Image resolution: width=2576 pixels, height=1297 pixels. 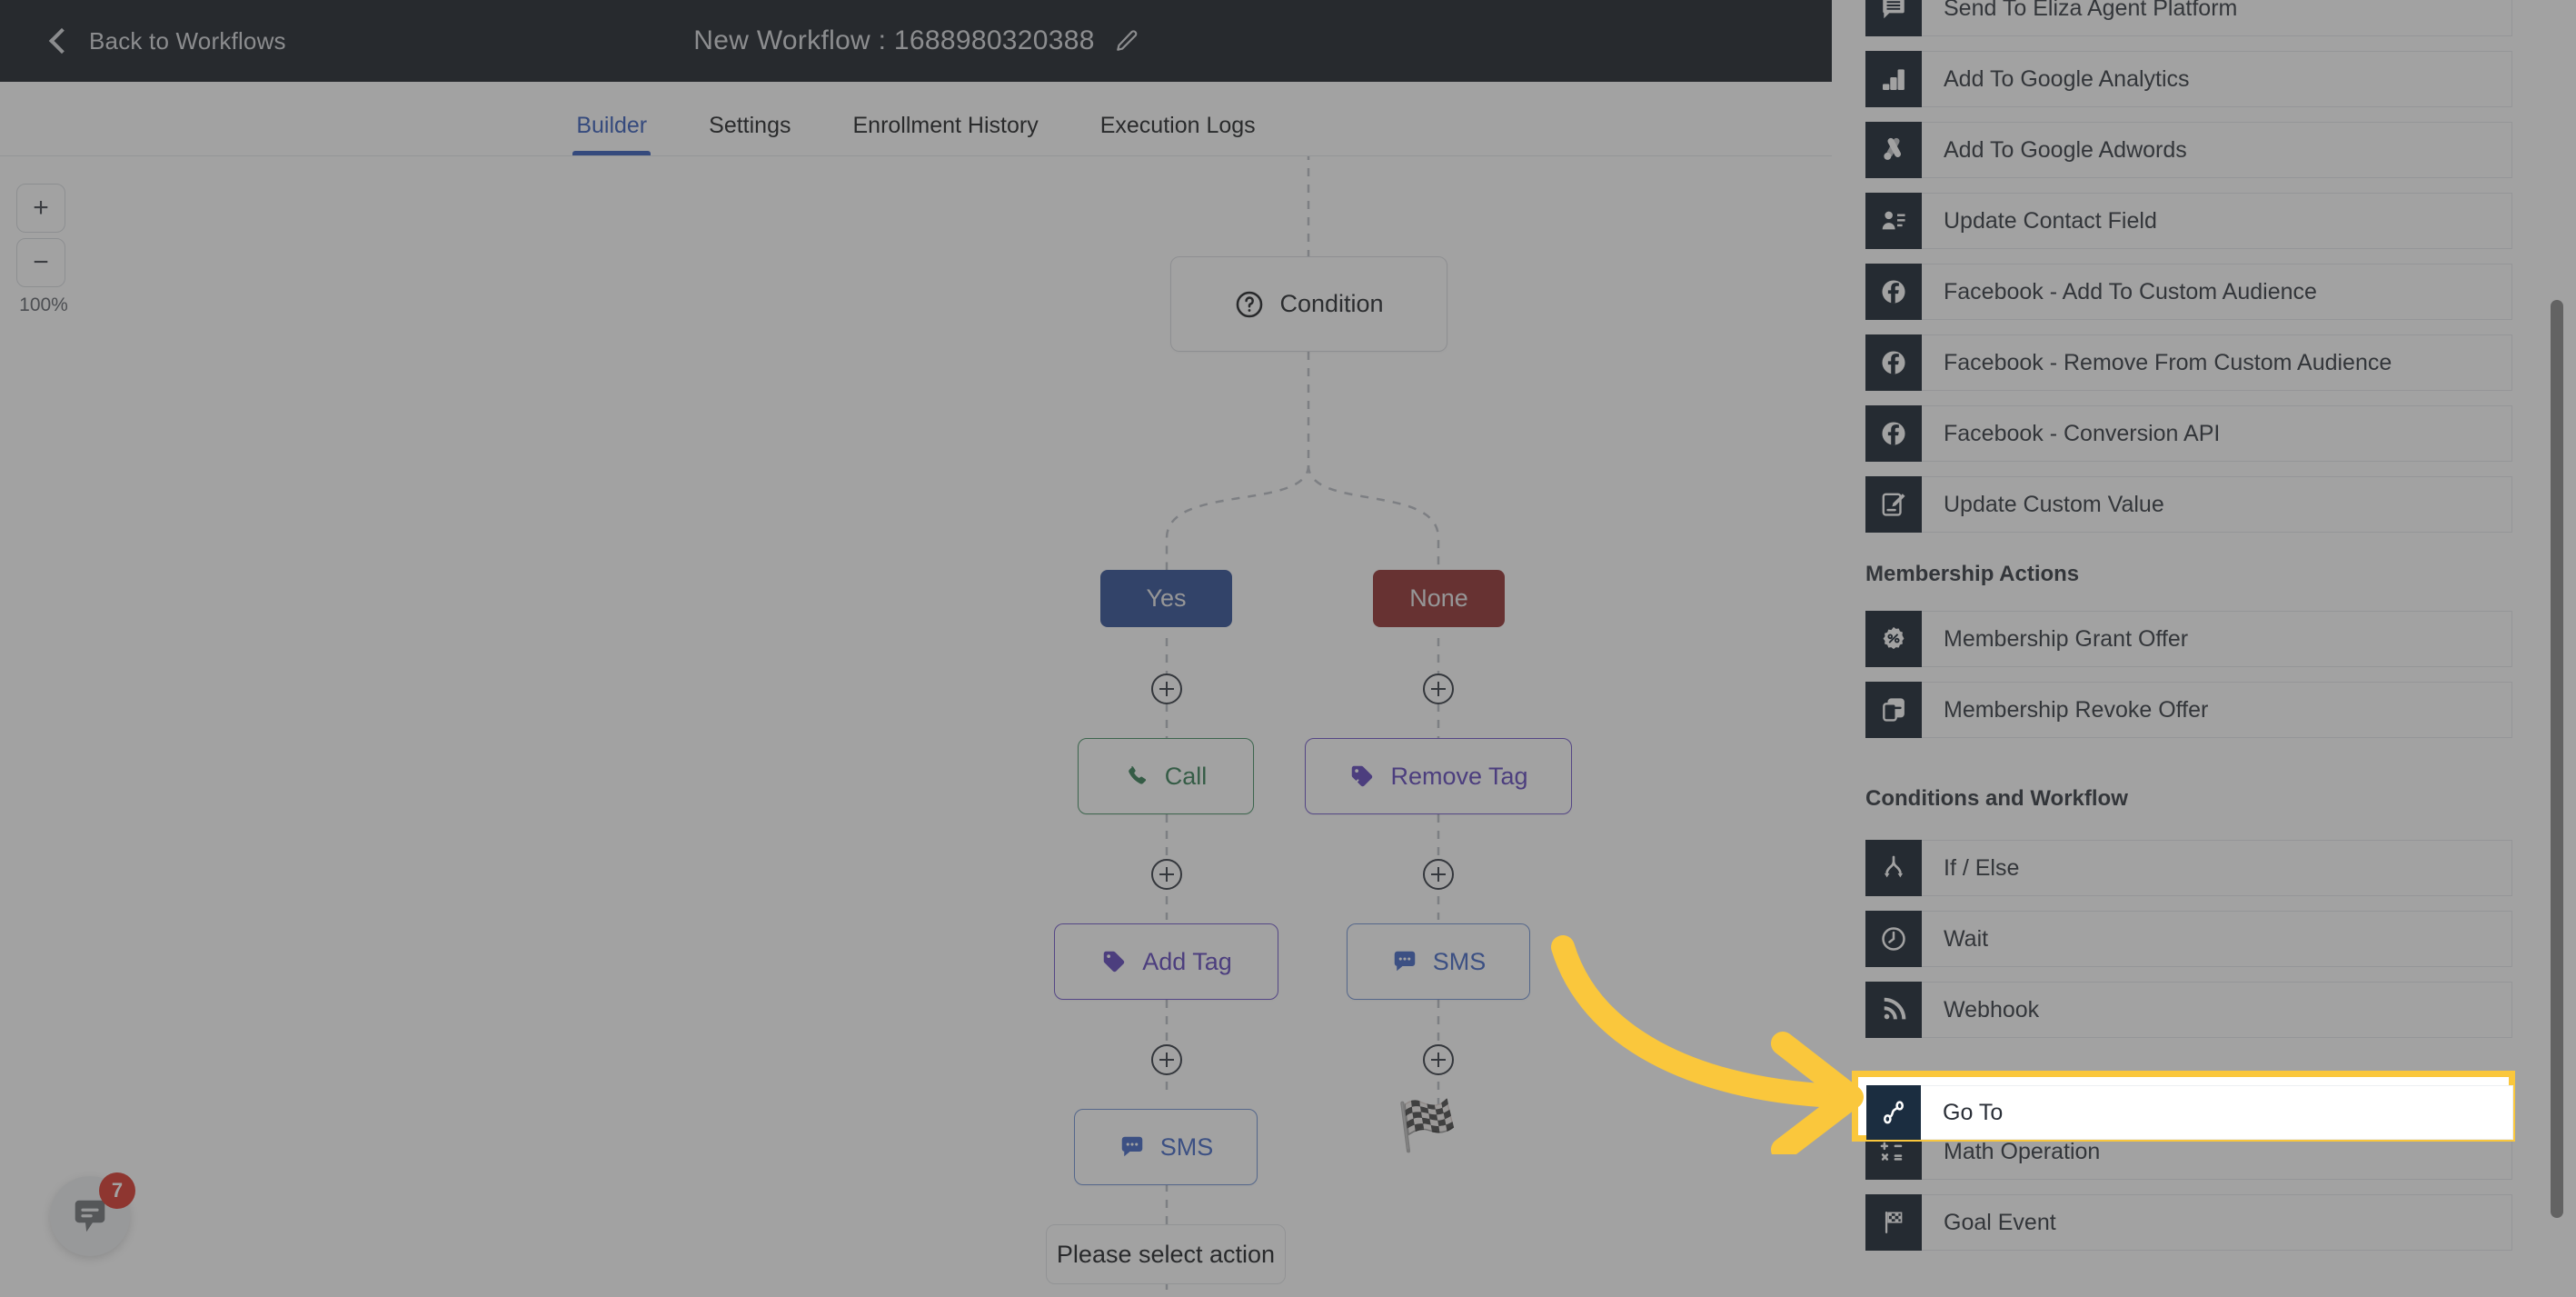 I want to click on action-item-label: Membership Grant Offer, so click(x=2217, y=639).